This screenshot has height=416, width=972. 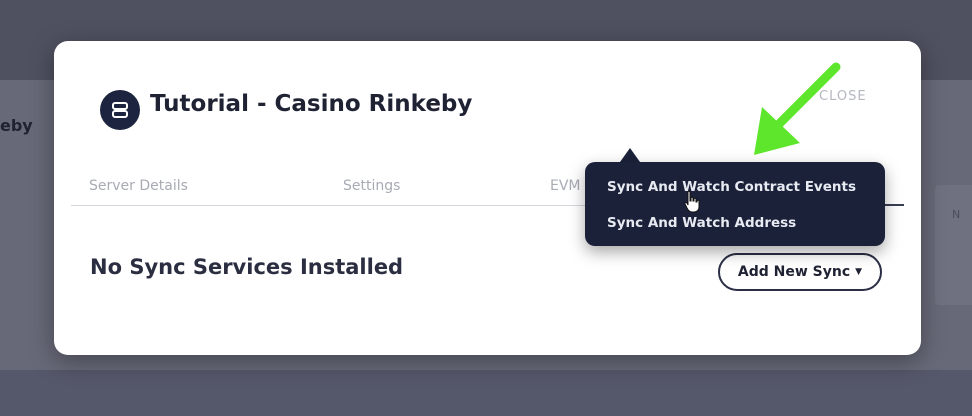 I want to click on empty-state-message: No Sync Services Installed, so click(x=247, y=267).